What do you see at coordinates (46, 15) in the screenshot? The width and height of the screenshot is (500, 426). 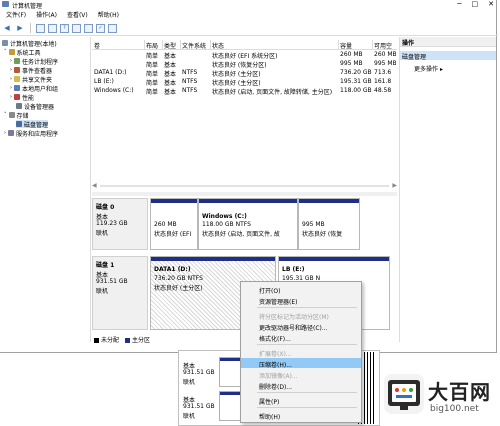 I see `menu-action: 操作(A)` at bounding box center [46, 15].